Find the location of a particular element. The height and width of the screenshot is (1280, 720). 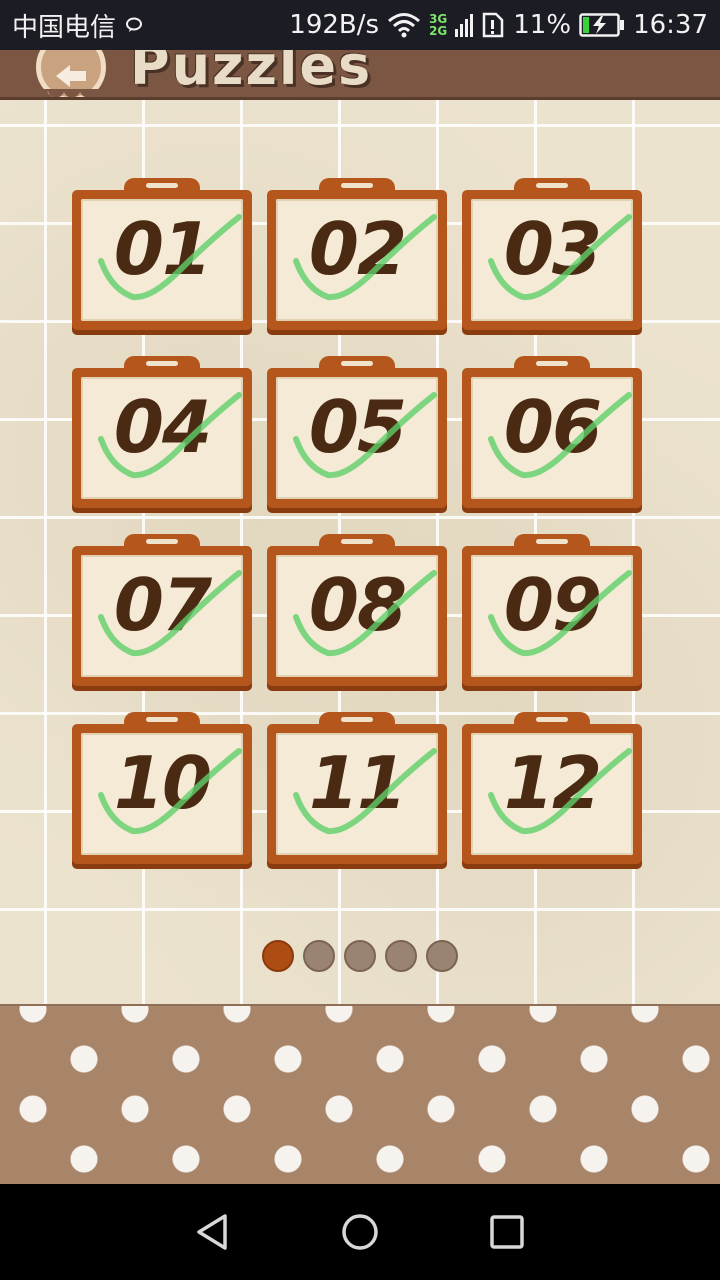

signal-icon is located at coordinates (464, 25).